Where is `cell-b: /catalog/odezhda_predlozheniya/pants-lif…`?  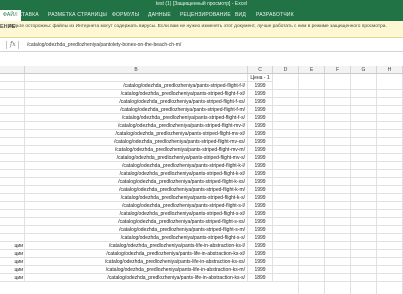
cell-b: /catalog/odezhda_predlozheniya/pants-lif… is located at coordinates (136, 246).